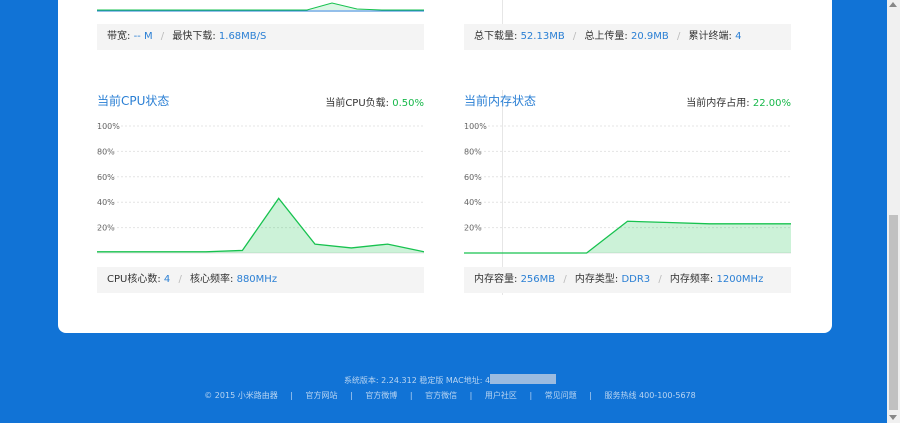  What do you see at coordinates (627, 188) in the screenshot?
I see `memory-chart: 100% 80% 60% 40% 20%` at bounding box center [627, 188].